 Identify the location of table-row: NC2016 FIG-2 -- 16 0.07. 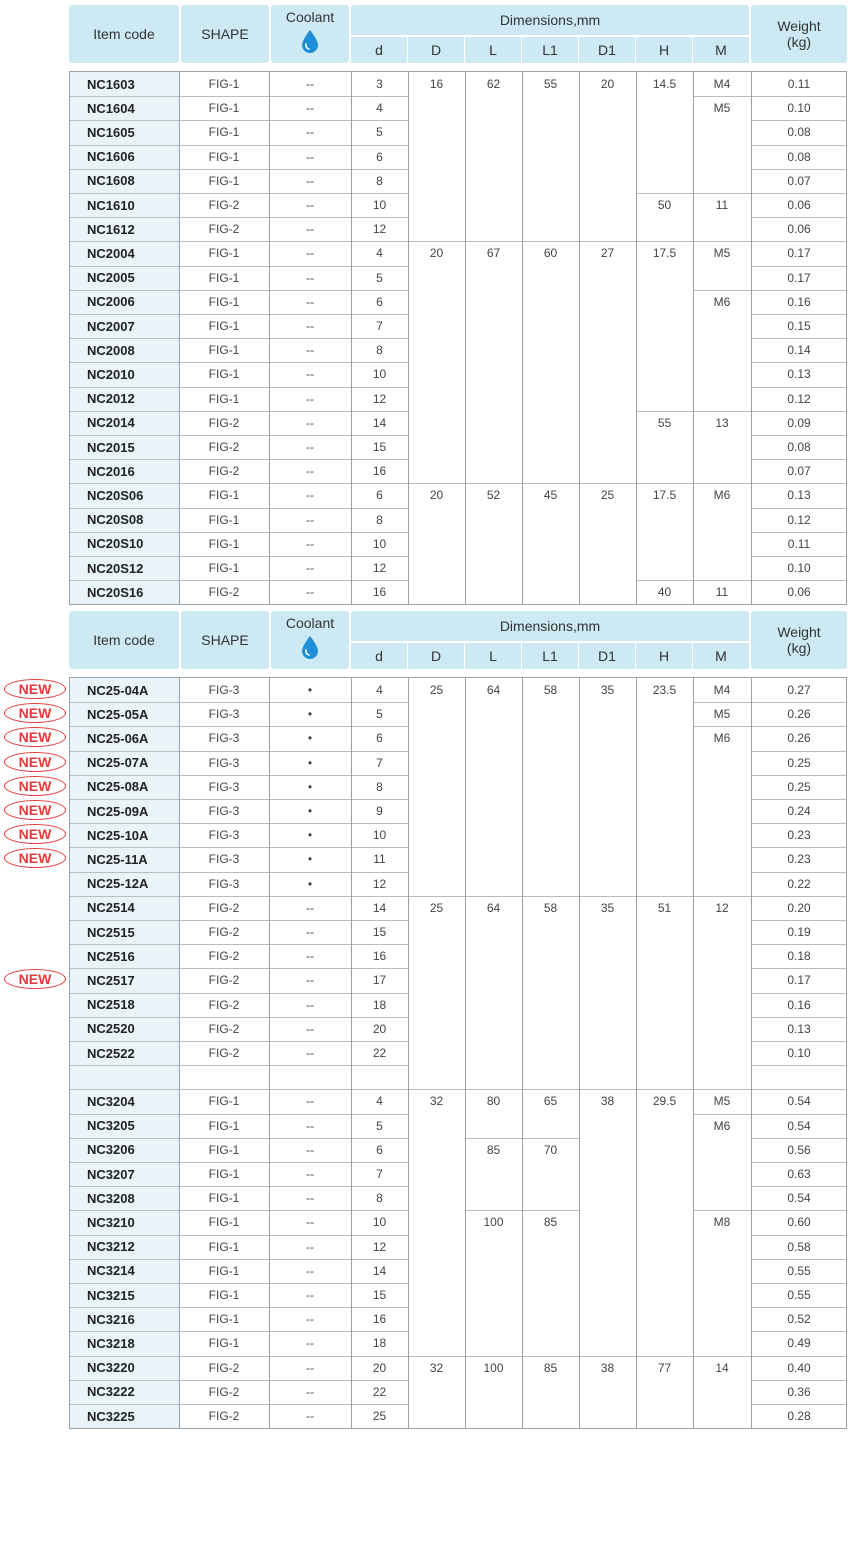
(458, 471).